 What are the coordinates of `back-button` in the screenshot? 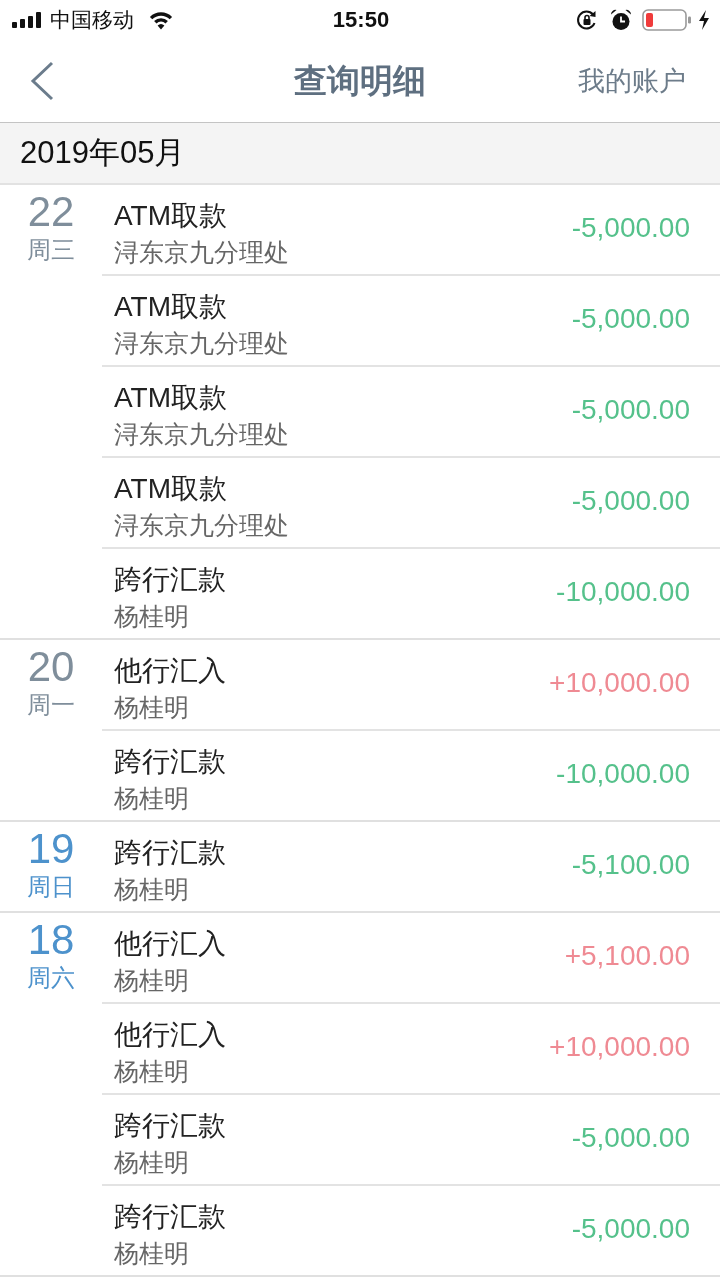 It's located at (42, 81).